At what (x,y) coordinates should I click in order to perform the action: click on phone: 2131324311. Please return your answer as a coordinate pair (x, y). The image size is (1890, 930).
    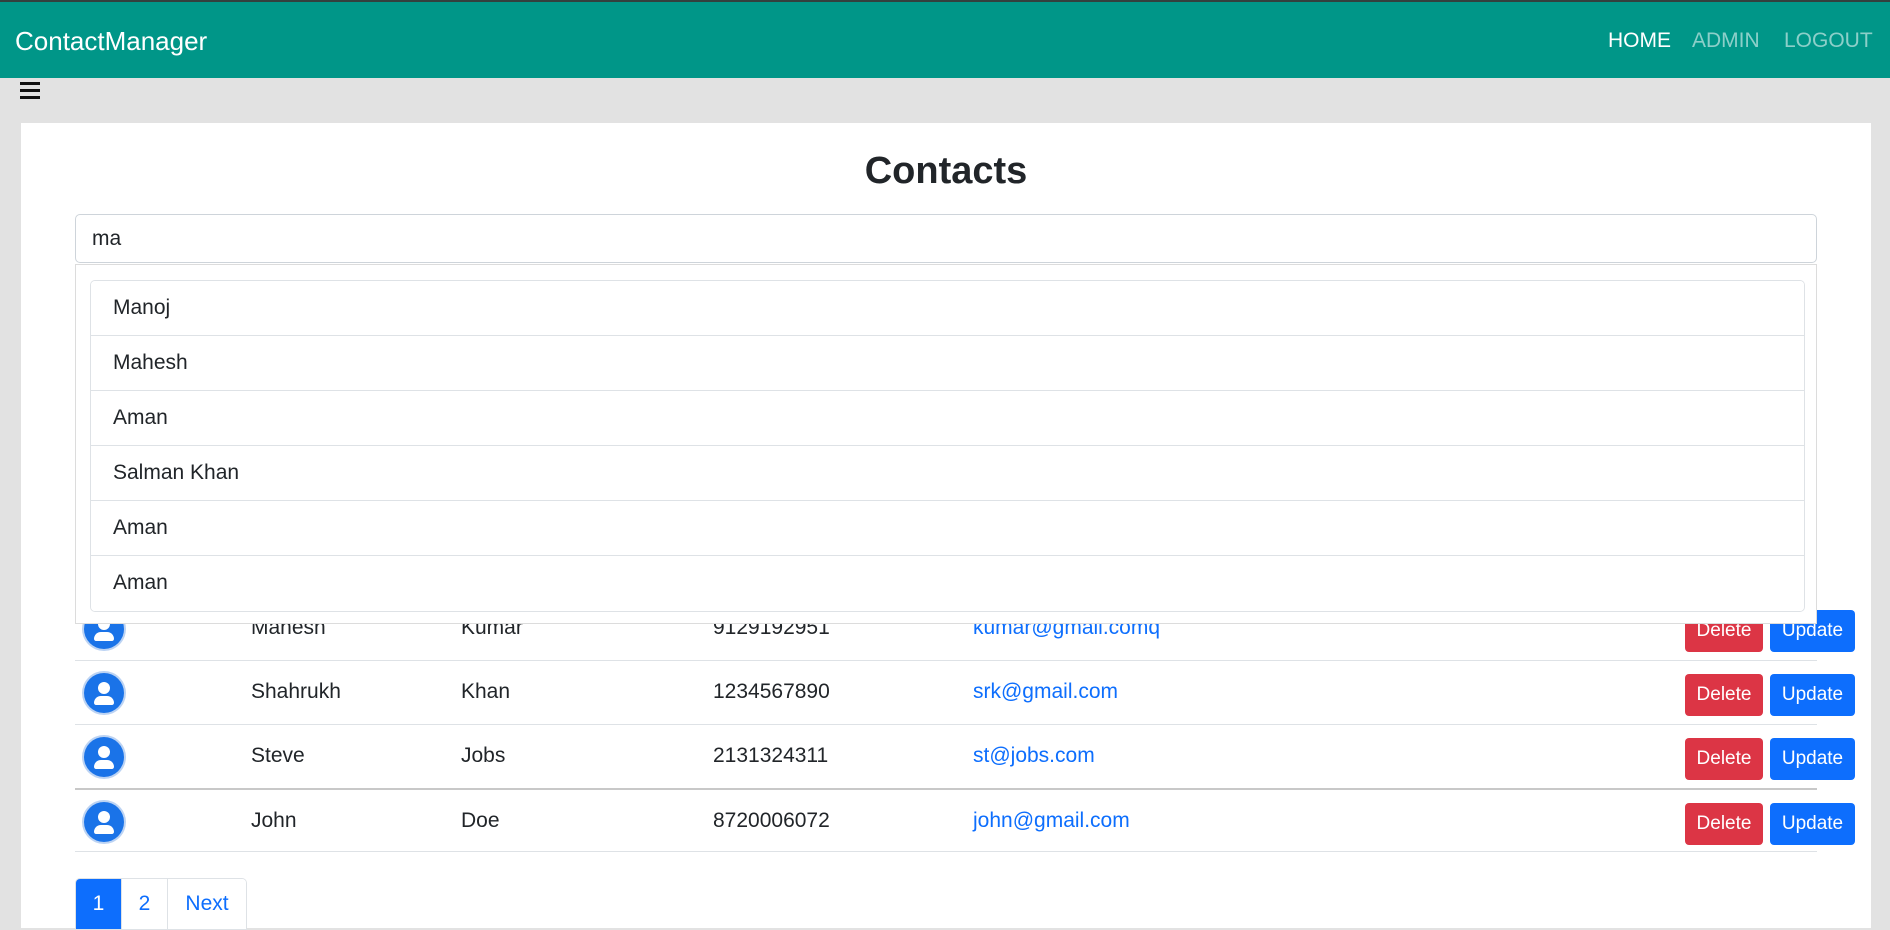
    Looking at the image, I should click on (771, 755).